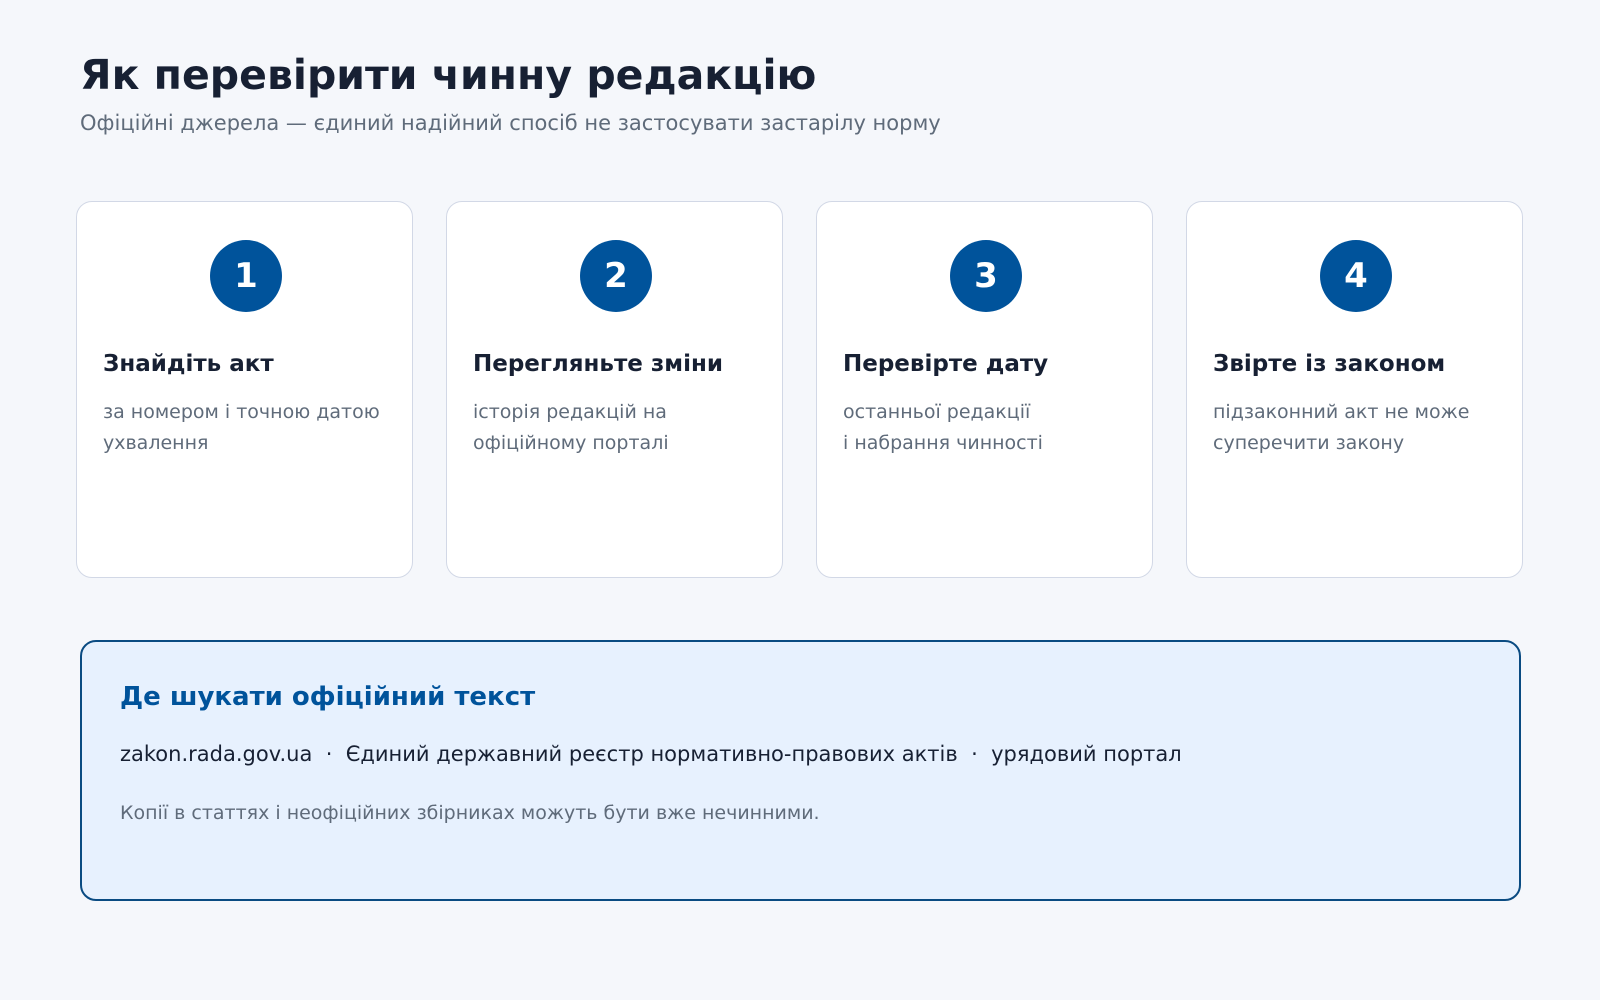  Describe the element at coordinates (156, 443) in the screenshot. I see `step-description-line: ухвалення` at that location.